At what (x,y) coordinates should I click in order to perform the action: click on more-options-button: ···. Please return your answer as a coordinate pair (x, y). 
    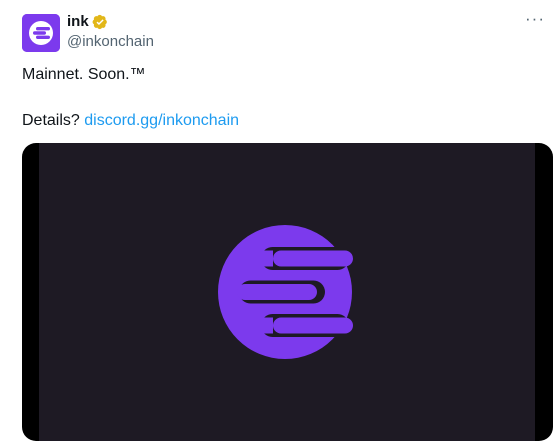
    Looking at the image, I should click on (535, 18).